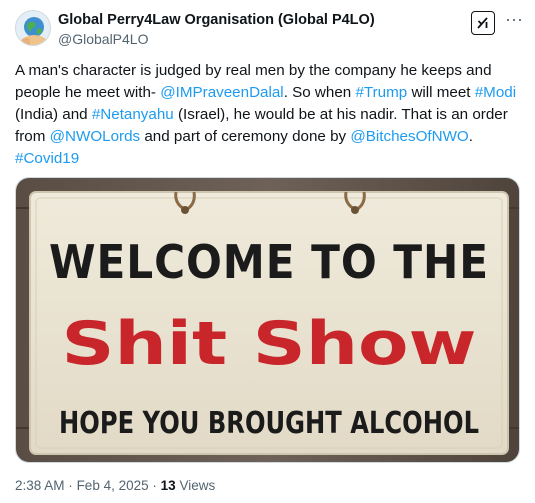 Image resolution: width=535 pixels, height=503 pixels. What do you see at coordinates (95, 136) in the screenshot?
I see `mention-link: @NWOLords` at bounding box center [95, 136].